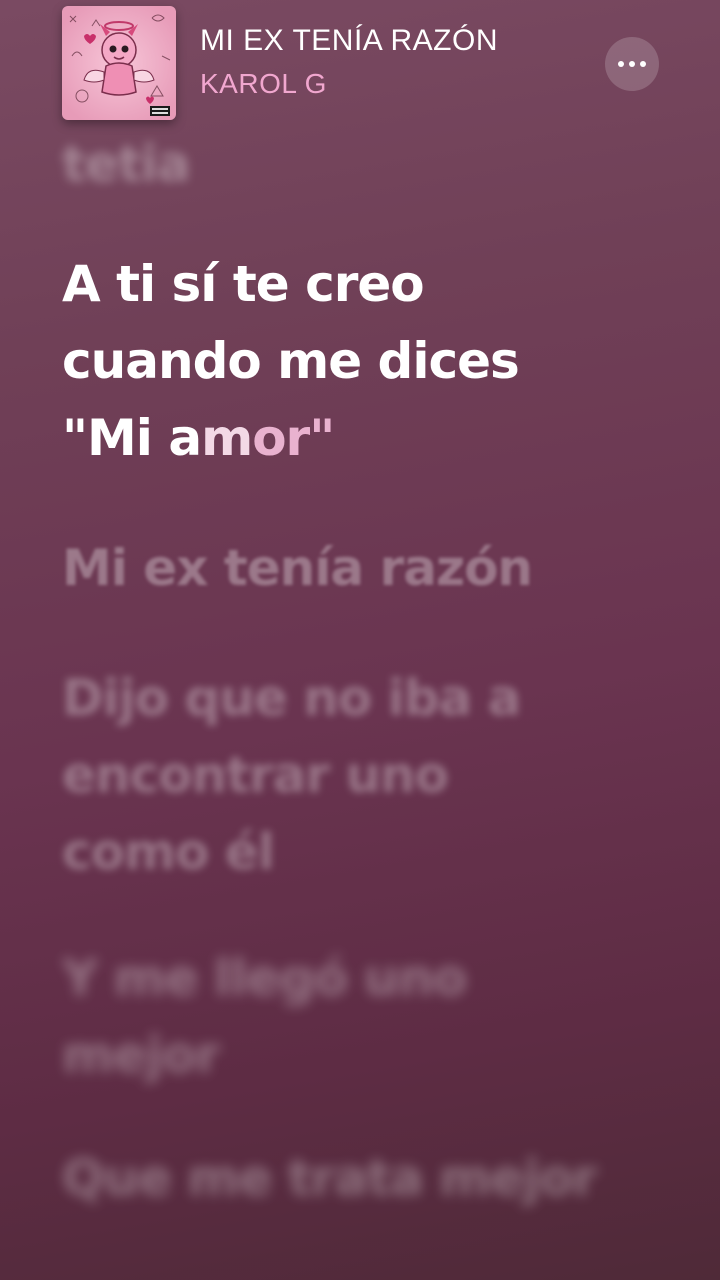  What do you see at coordinates (621, 64) in the screenshot?
I see `ellipsis-icon` at bounding box center [621, 64].